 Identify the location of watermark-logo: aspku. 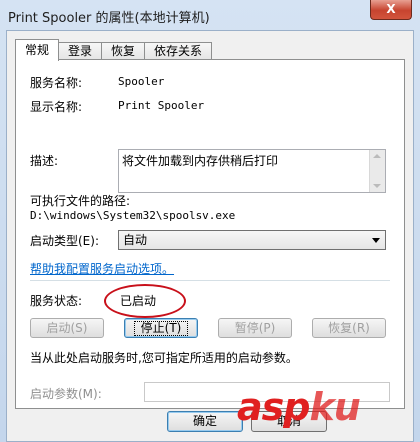
(322, 411).